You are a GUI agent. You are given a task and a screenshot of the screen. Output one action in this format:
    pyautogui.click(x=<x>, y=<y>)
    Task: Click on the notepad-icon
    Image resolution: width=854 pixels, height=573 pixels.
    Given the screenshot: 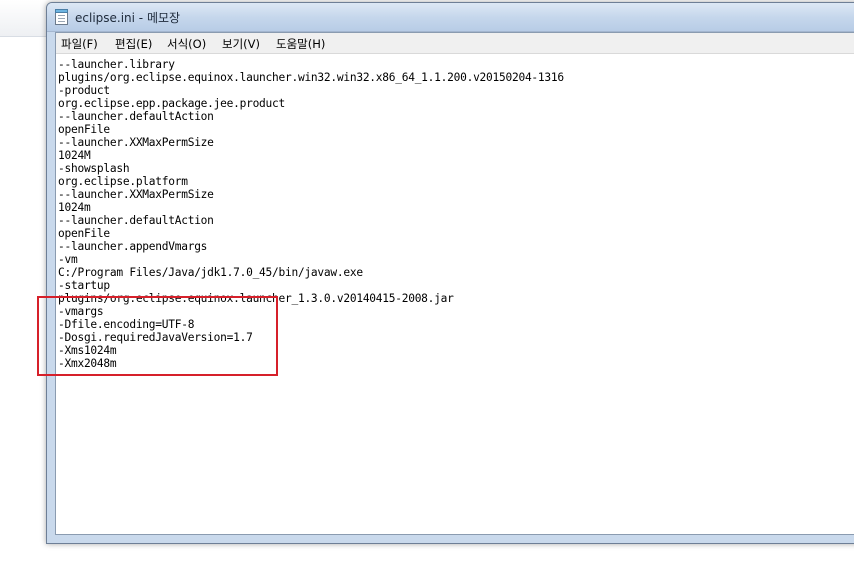 What is the action you would take?
    pyautogui.click(x=61, y=17)
    